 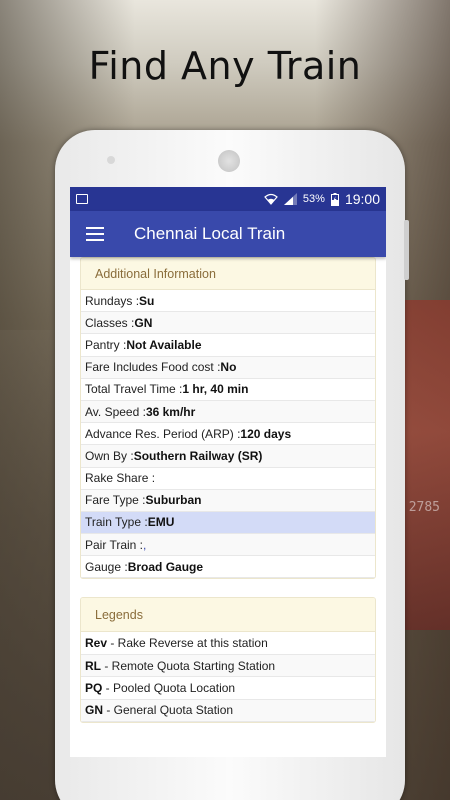 What do you see at coordinates (225, 66) in the screenshot?
I see `promo-headline: Find Any Train` at bounding box center [225, 66].